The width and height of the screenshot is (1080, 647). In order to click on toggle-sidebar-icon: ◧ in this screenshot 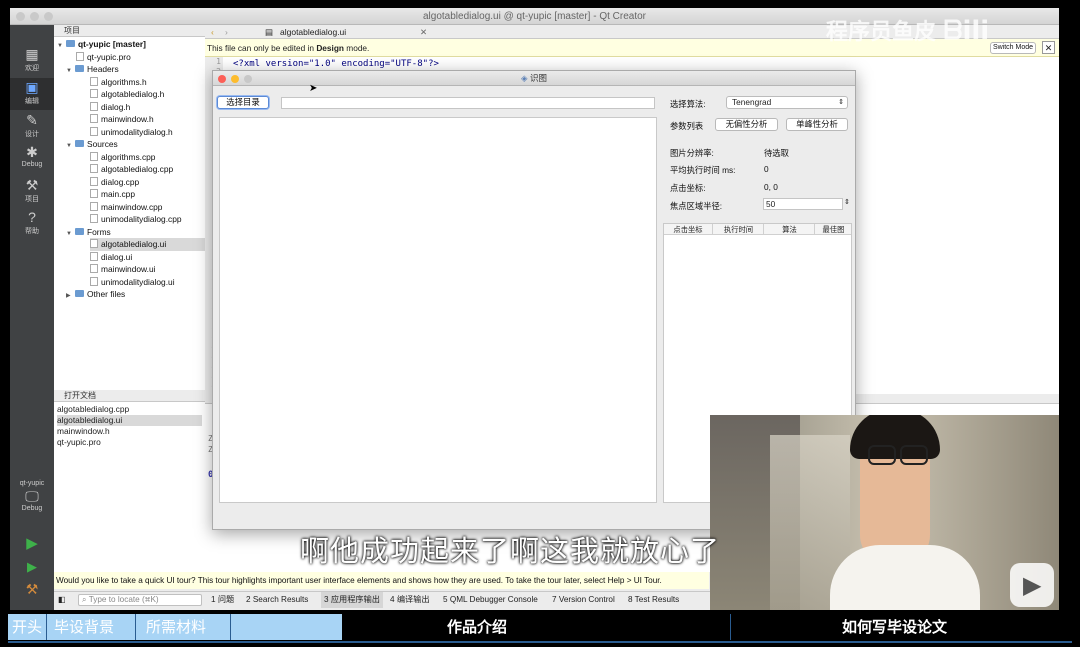, I will do `click(62, 600)`.